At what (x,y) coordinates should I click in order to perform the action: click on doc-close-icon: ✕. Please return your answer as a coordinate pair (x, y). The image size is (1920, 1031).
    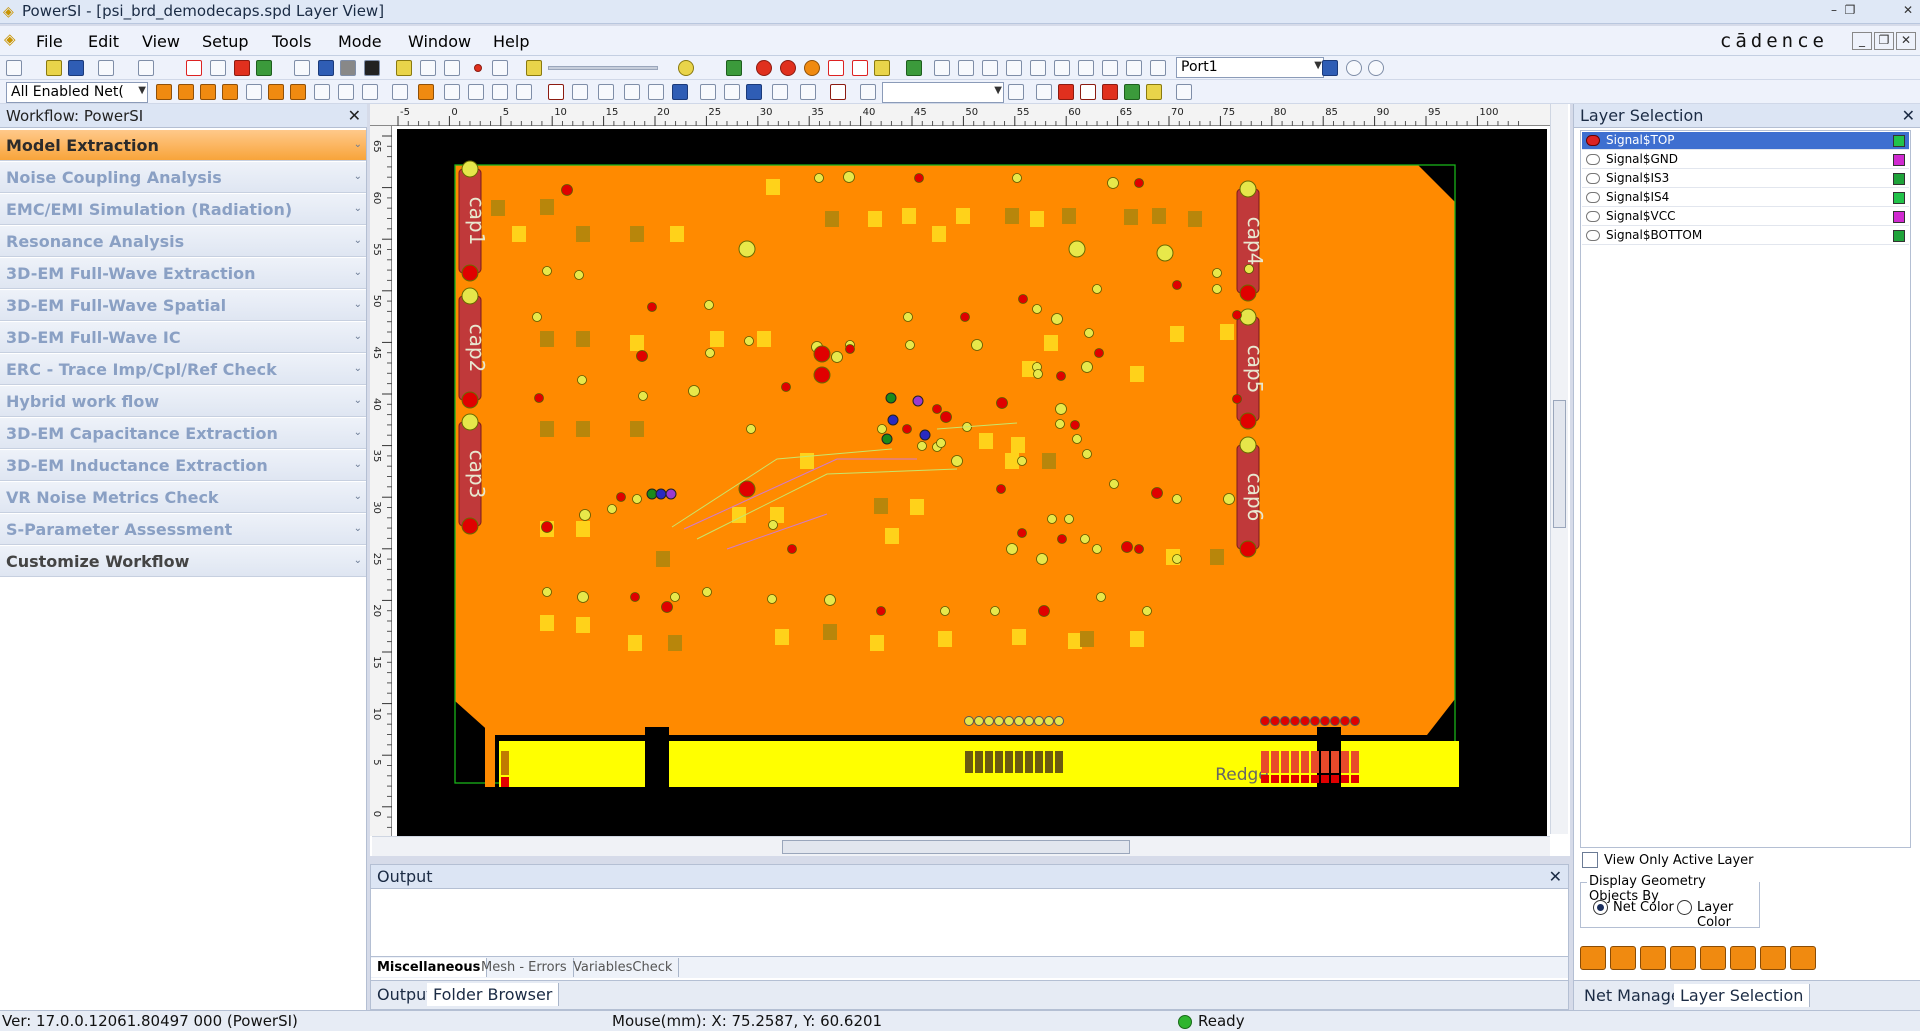
    Looking at the image, I should click on (1906, 41).